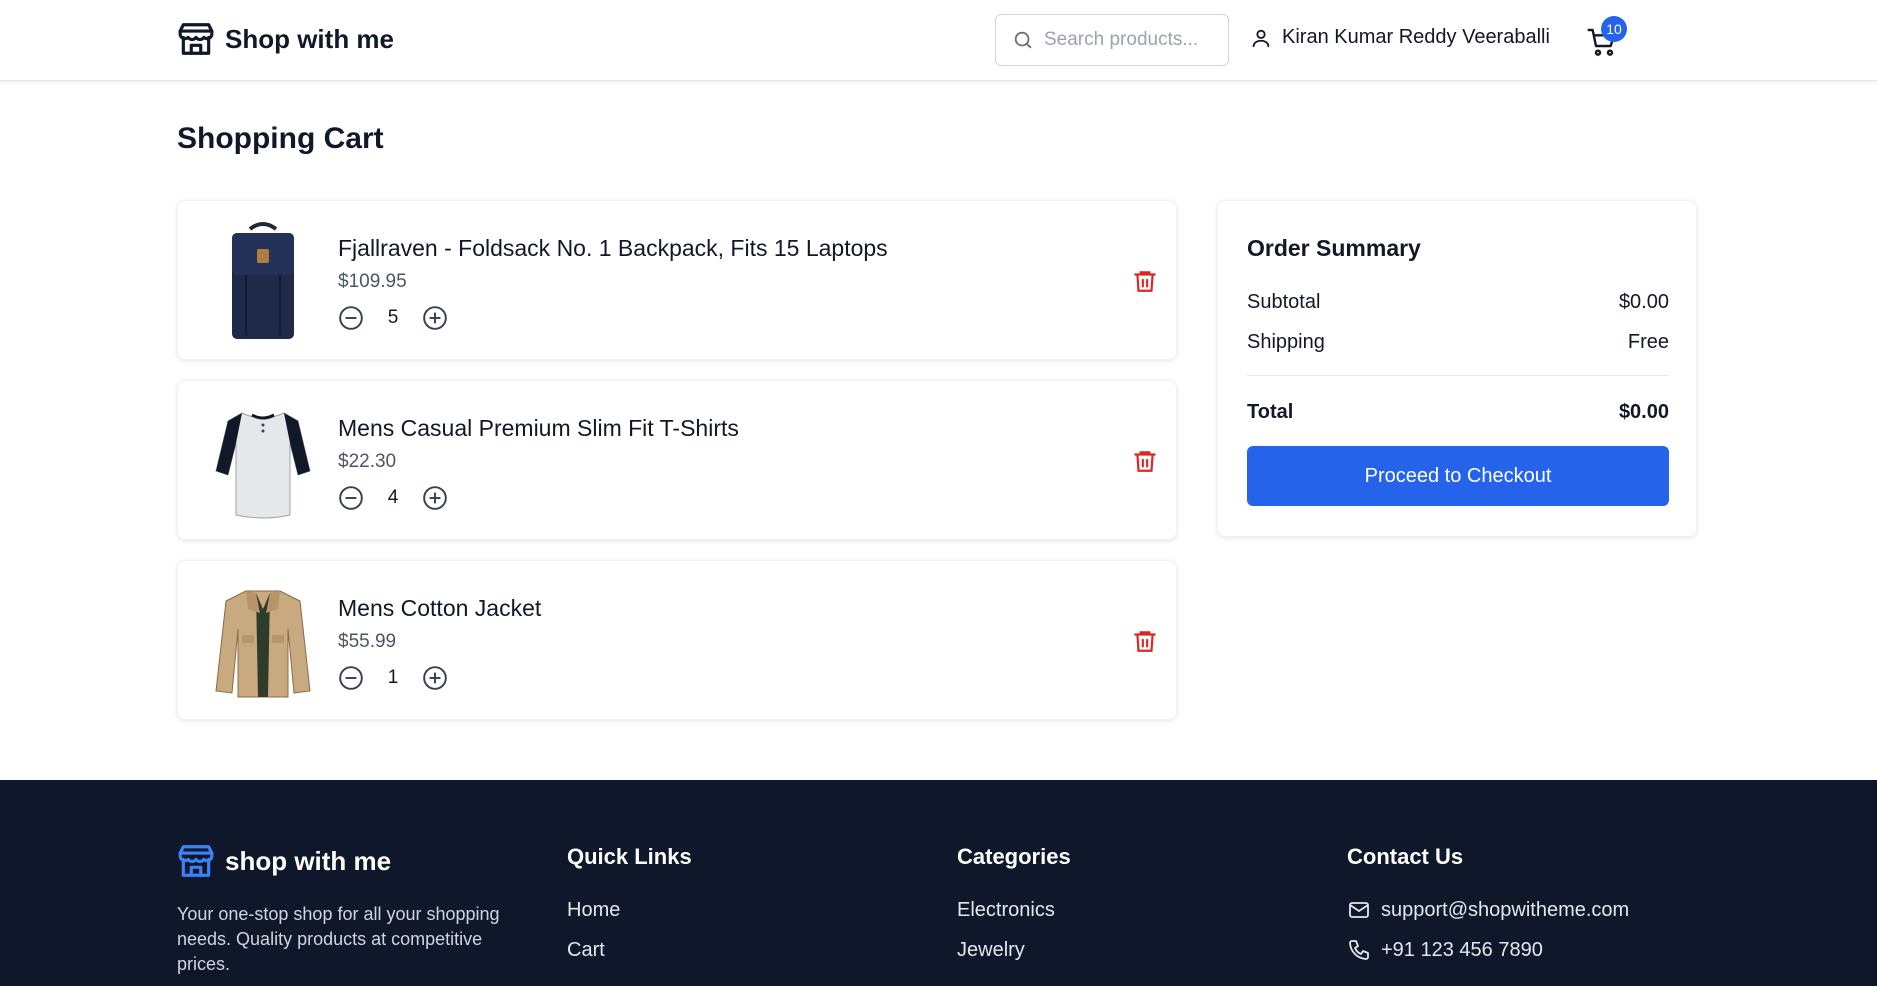 The width and height of the screenshot is (1877, 986). What do you see at coordinates (1359, 950) in the screenshot?
I see `phone-icon` at bounding box center [1359, 950].